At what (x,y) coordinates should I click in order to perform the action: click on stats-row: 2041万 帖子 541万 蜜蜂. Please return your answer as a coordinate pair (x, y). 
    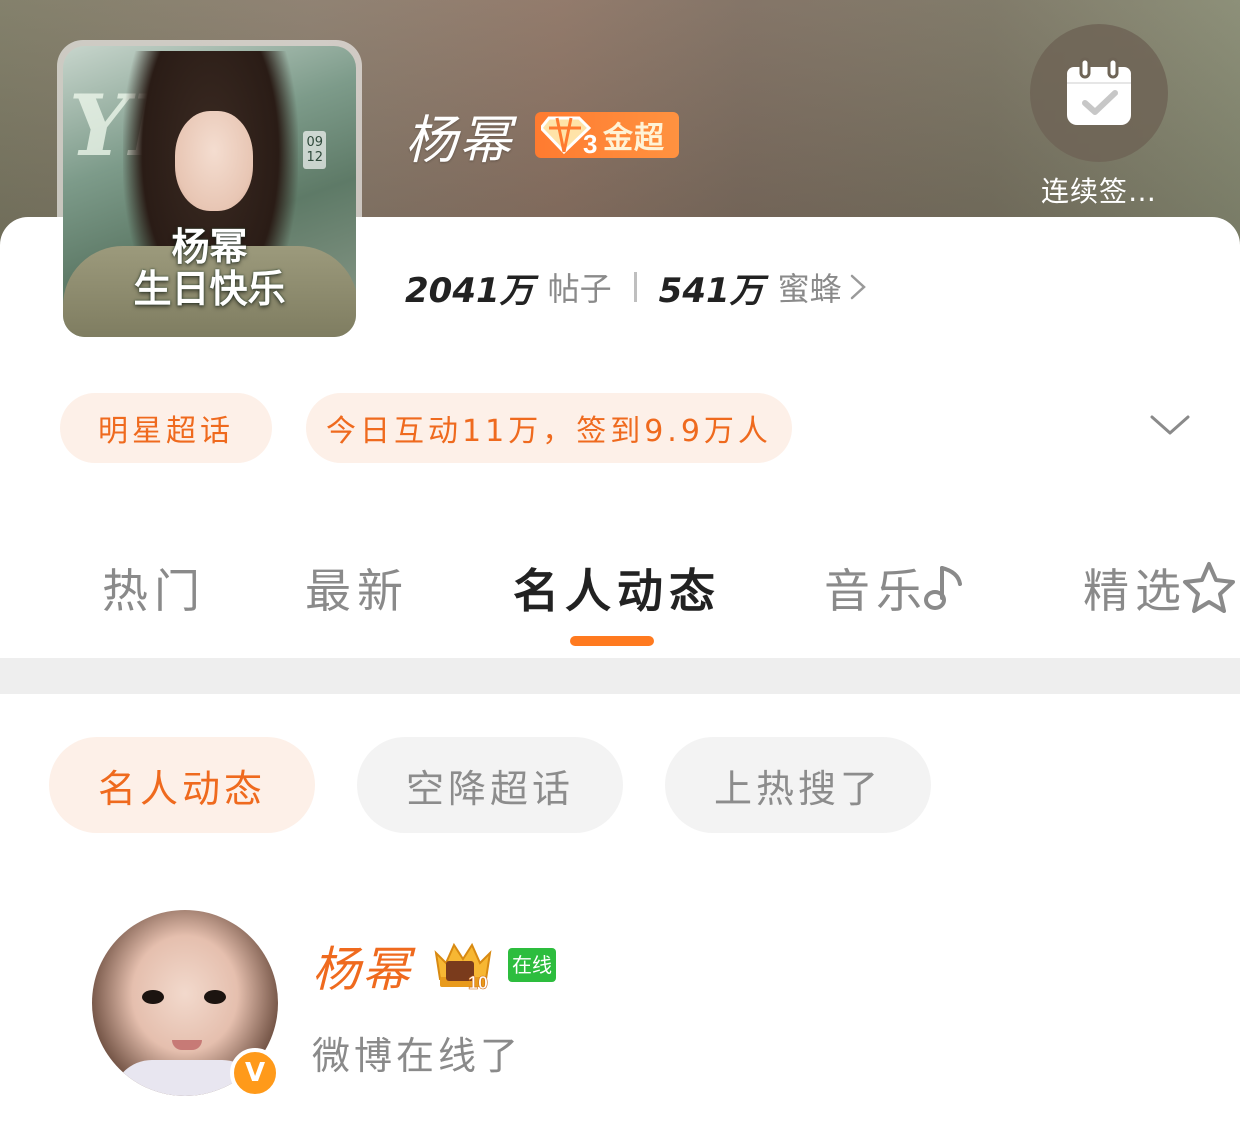
    Looking at the image, I should click on (639, 287).